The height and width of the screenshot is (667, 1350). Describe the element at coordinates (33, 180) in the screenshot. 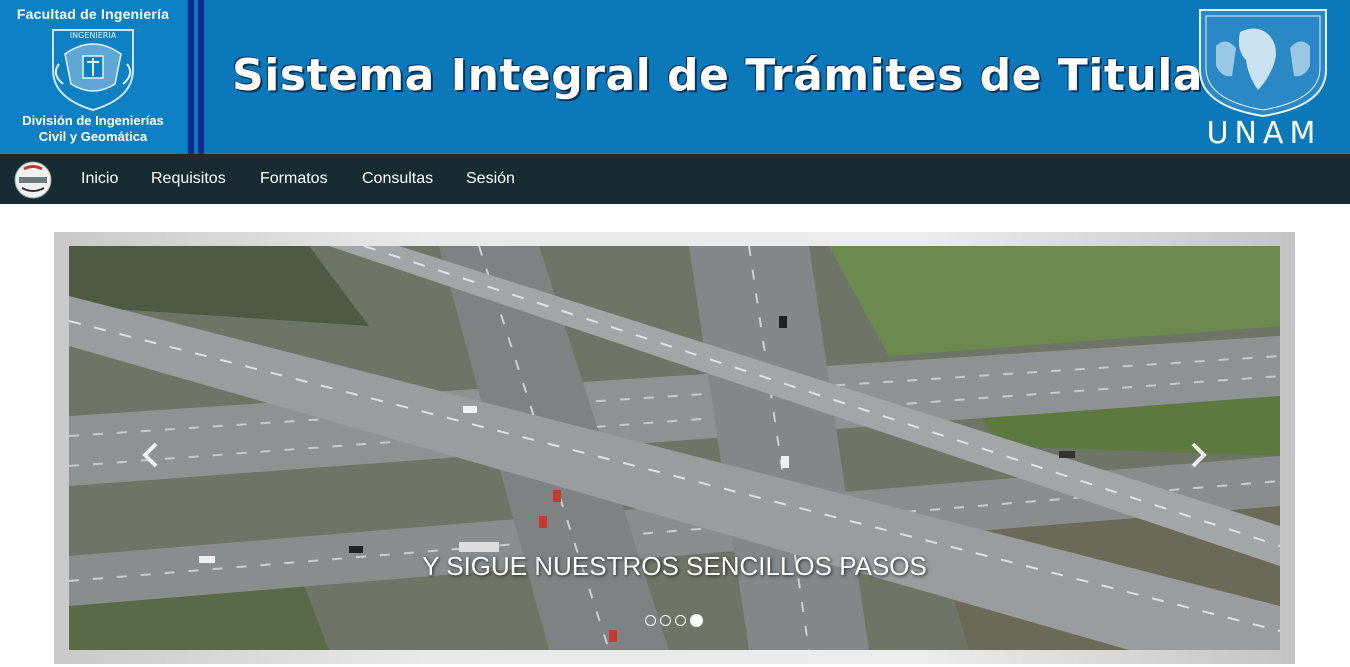

I see `sitt-logo-icon` at that location.